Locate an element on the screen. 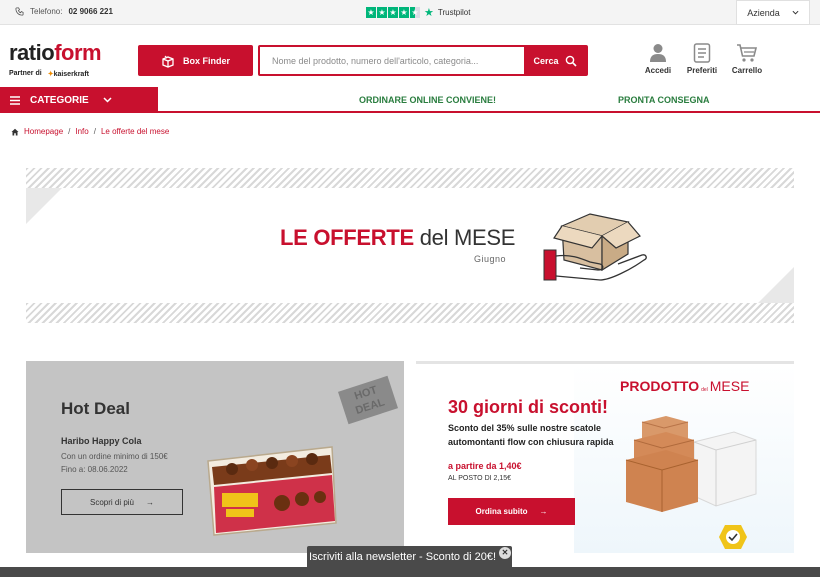  company-select-value: Azienda is located at coordinates (763, 12).